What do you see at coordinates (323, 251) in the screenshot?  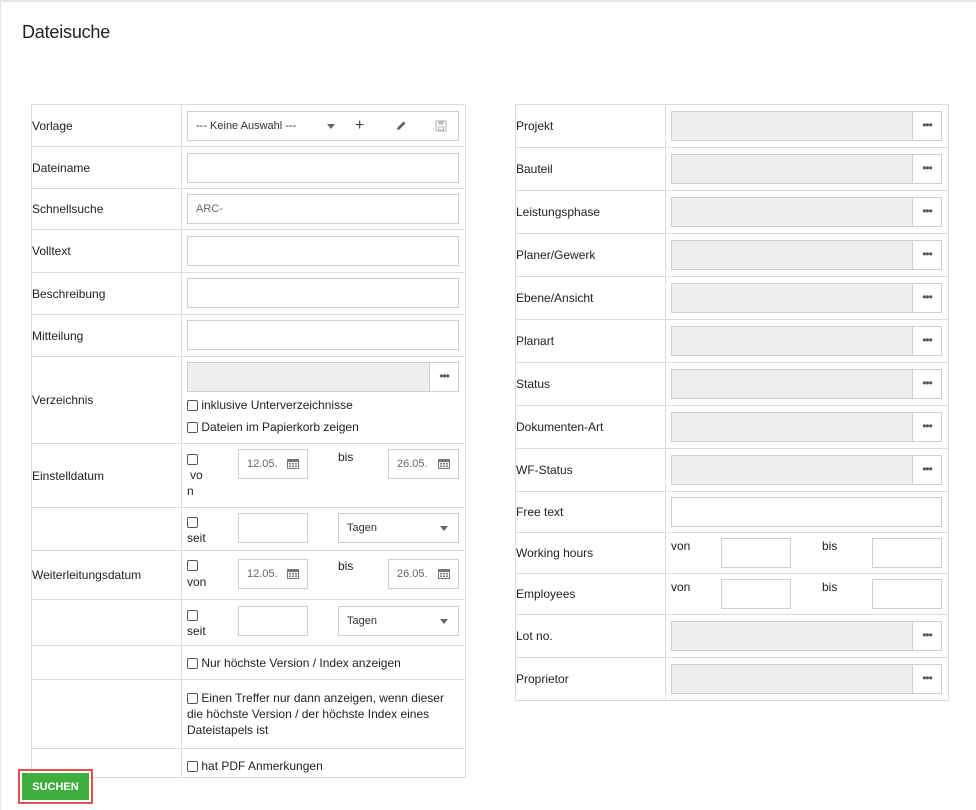 I see `volltext-input` at bounding box center [323, 251].